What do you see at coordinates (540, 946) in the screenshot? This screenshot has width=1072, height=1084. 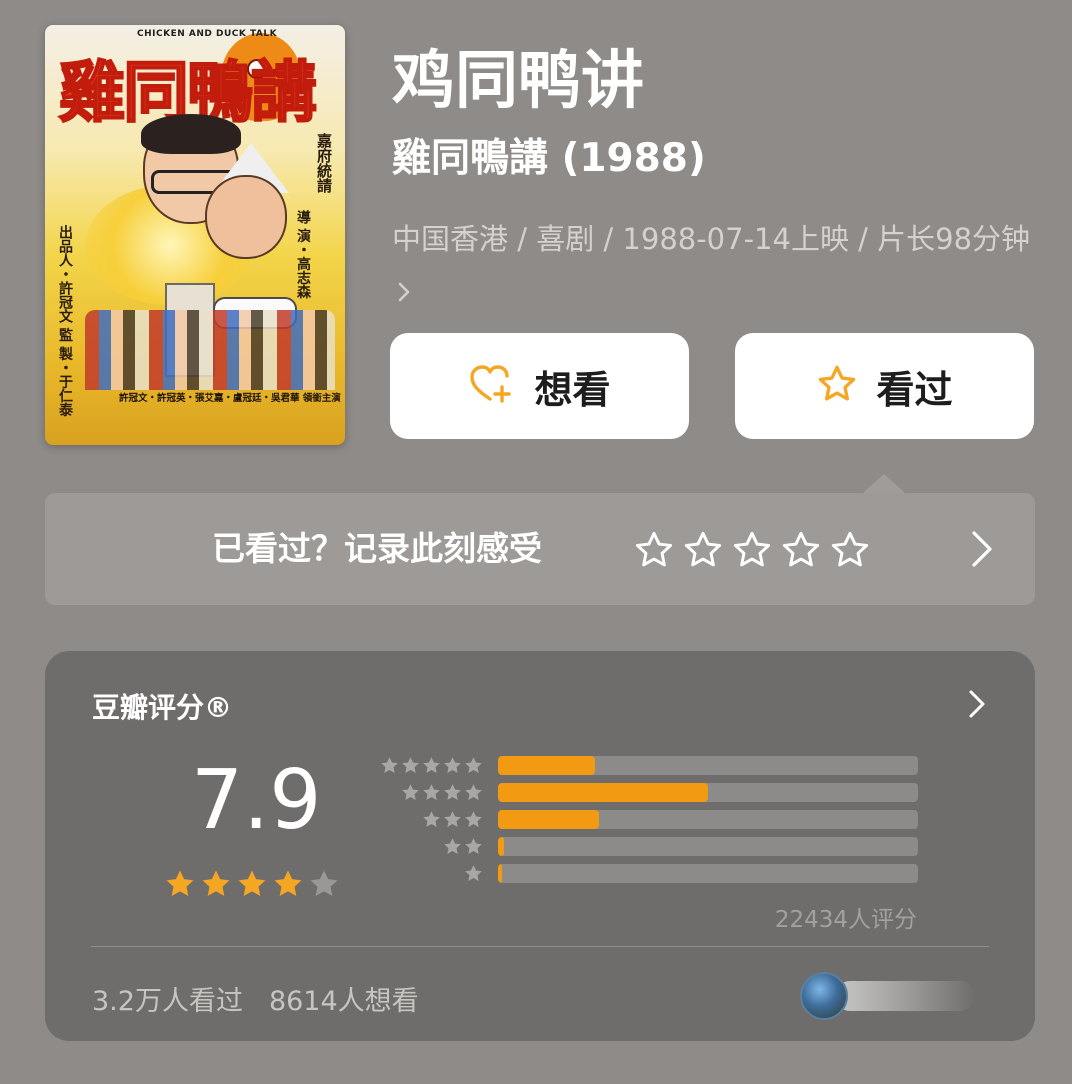 I see `divider` at bounding box center [540, 946].